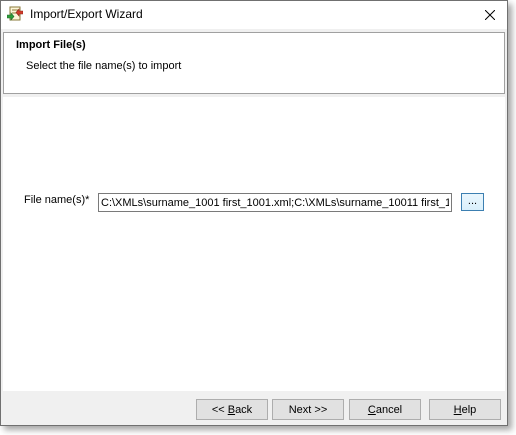 This screenshot has height=435, width=516. Describe the element at coordinates (275, 202) in the screenshot. I see `file-name-input` at that location.